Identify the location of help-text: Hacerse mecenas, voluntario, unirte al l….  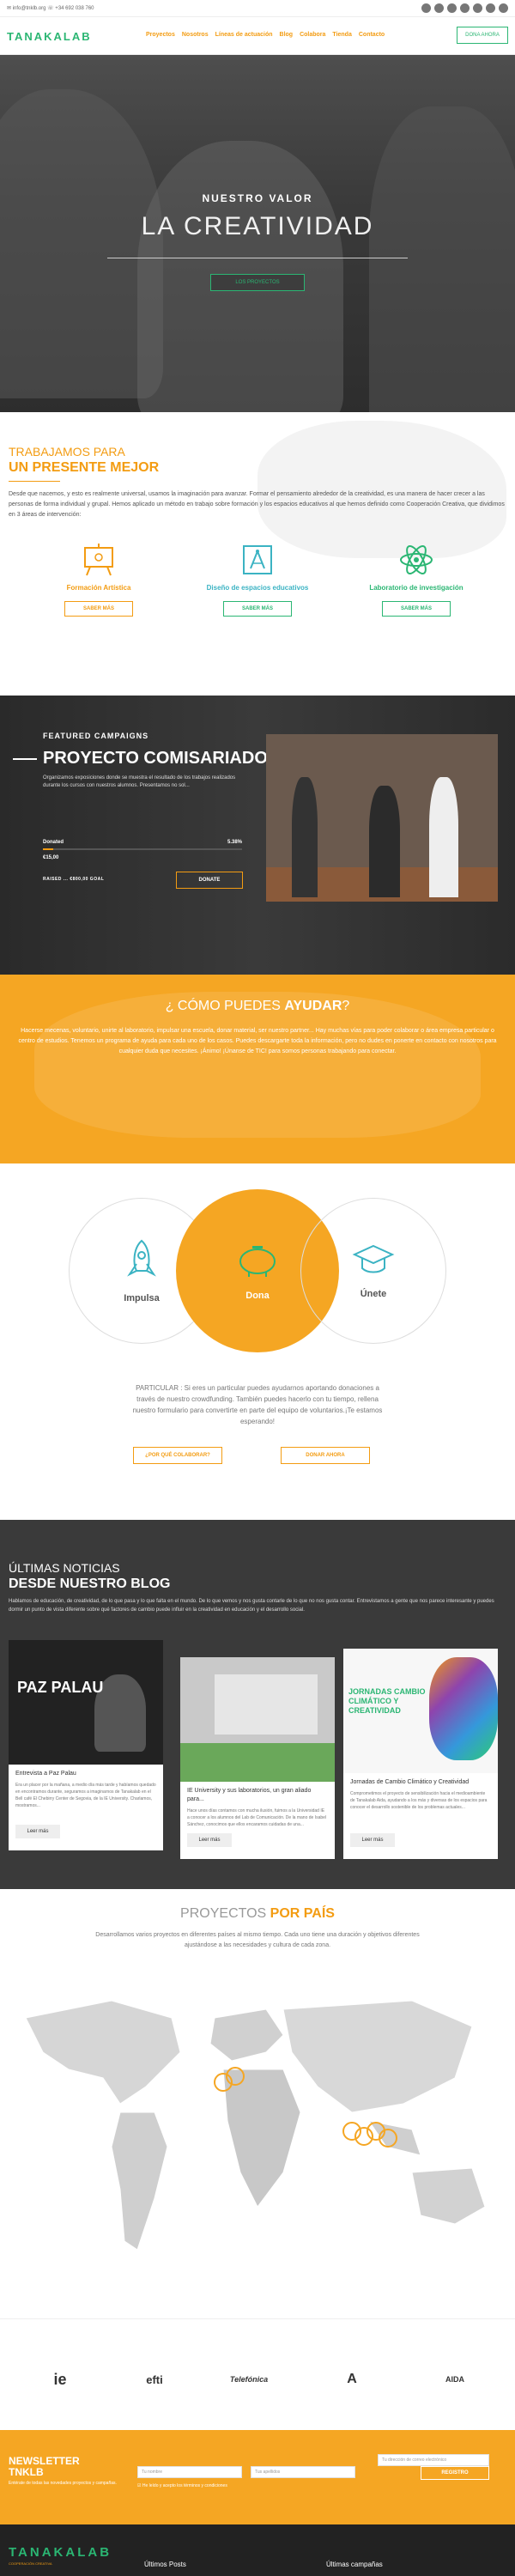
(257, 1041).